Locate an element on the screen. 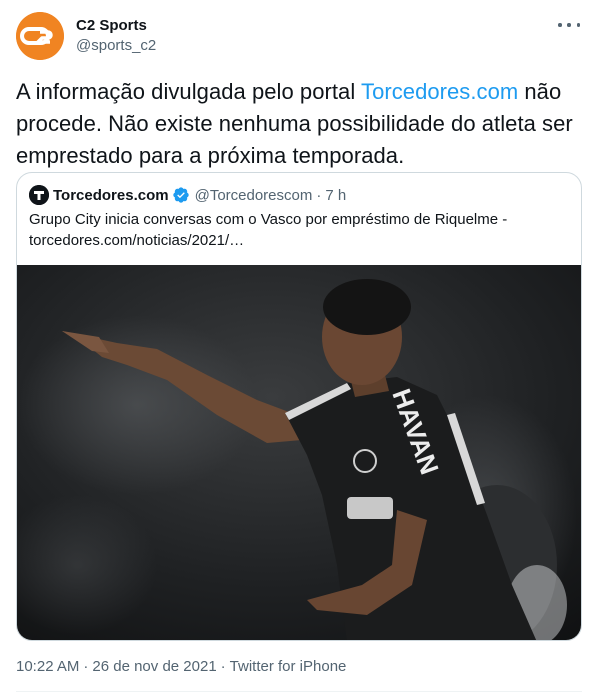  quoted-tweet-header: Torcedores.com @Torcedorescom · 7 h is located at coordinates (187, 195).